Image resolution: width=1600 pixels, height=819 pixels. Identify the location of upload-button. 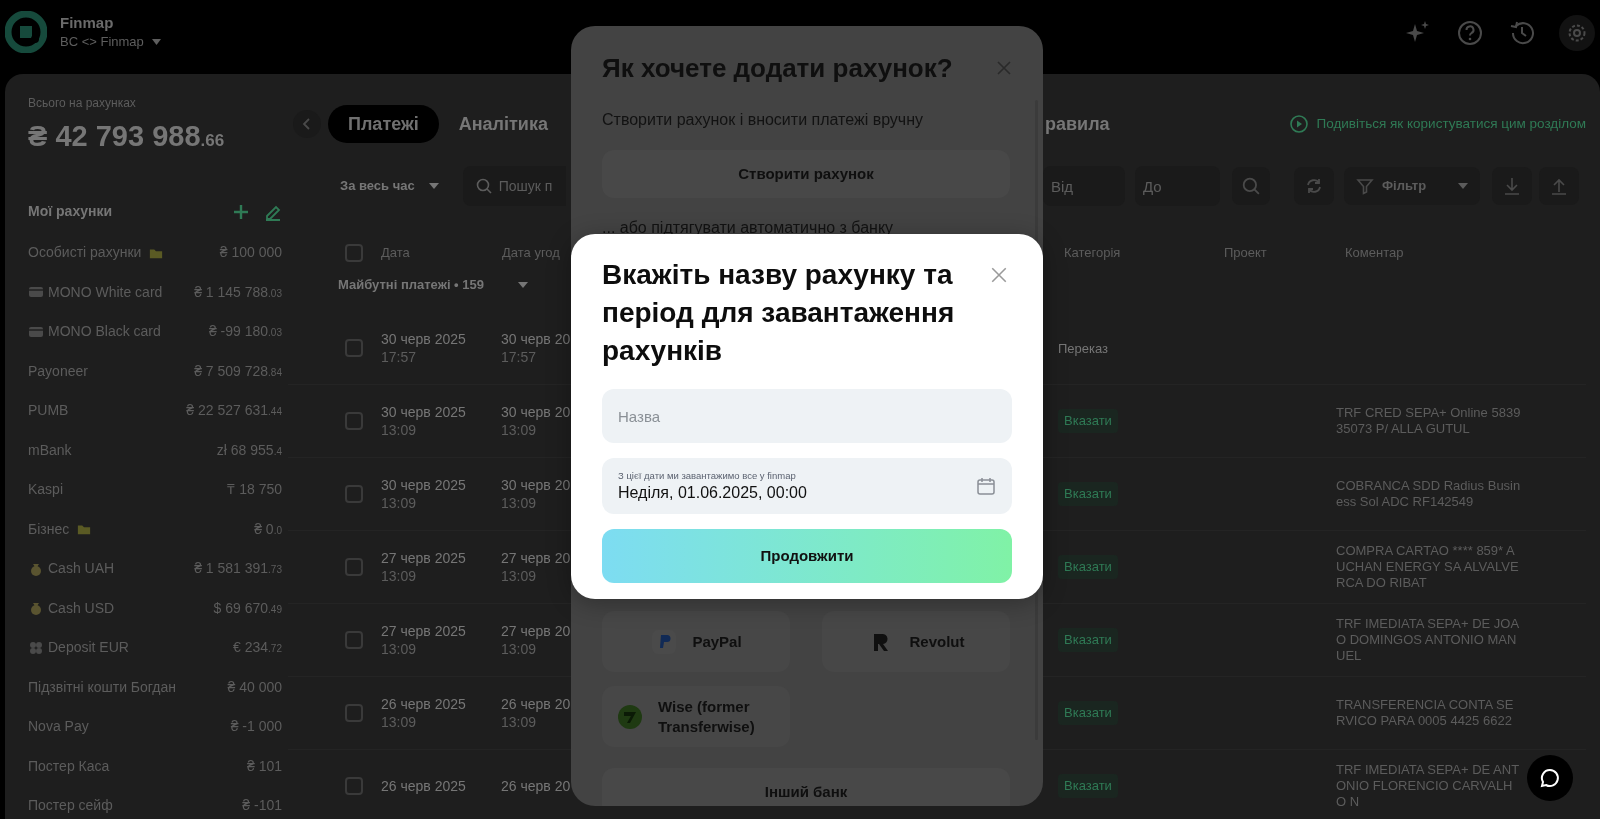
(1559, 186).